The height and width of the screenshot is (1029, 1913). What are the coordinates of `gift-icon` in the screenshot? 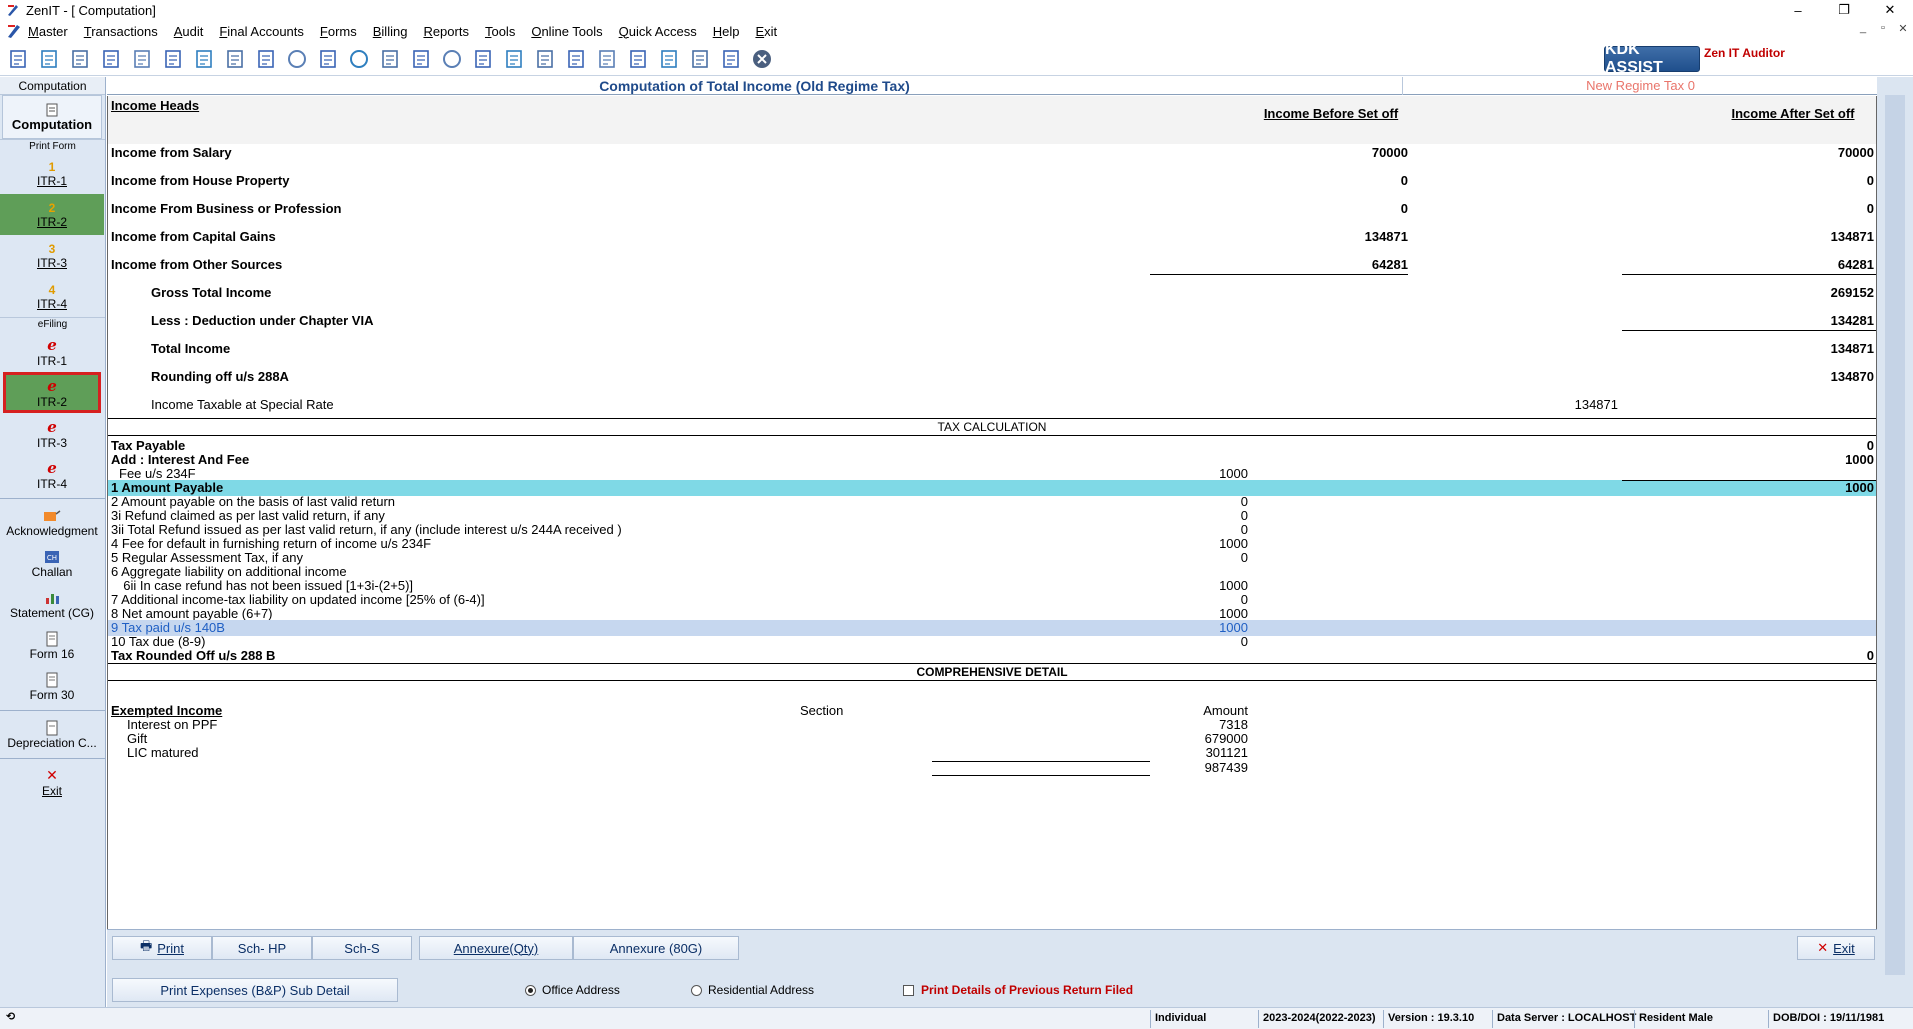 It's located at (141, 59).